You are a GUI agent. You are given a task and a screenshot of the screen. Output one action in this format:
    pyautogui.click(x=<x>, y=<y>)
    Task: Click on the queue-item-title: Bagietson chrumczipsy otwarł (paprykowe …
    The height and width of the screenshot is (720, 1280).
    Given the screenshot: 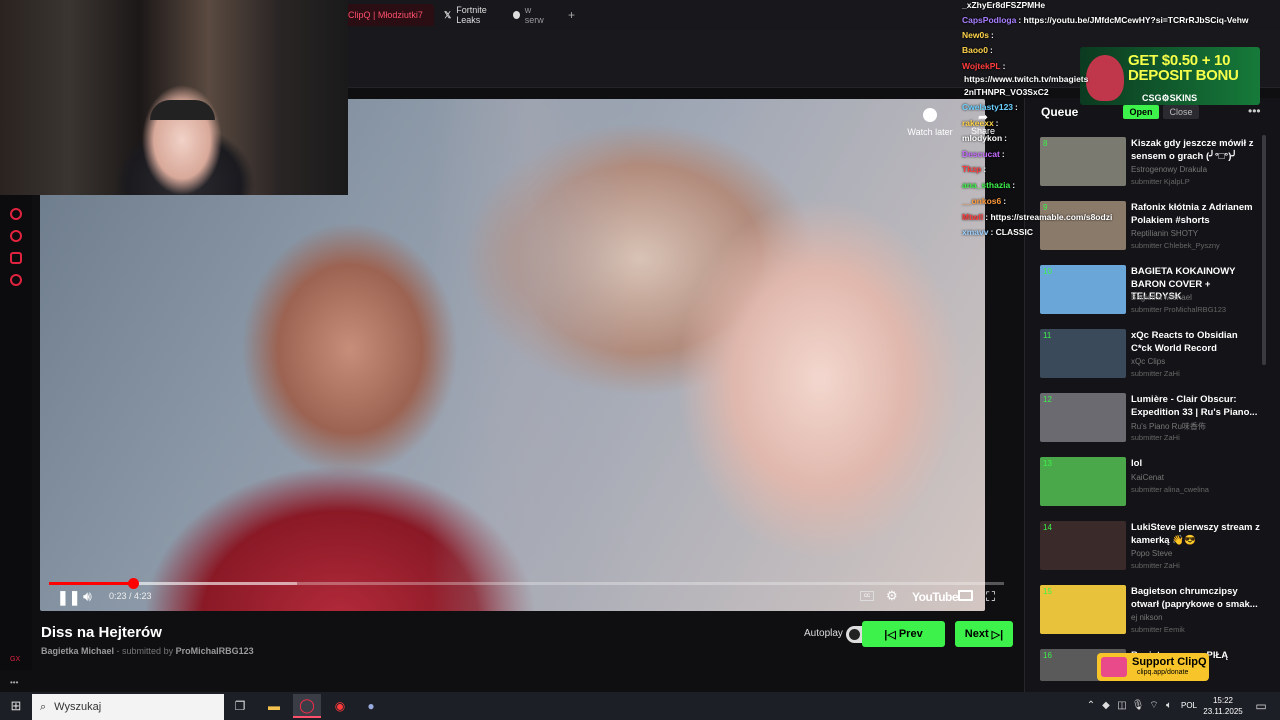 What is the action you would take?
    pyautogui.click(x=1194, y=598)
    